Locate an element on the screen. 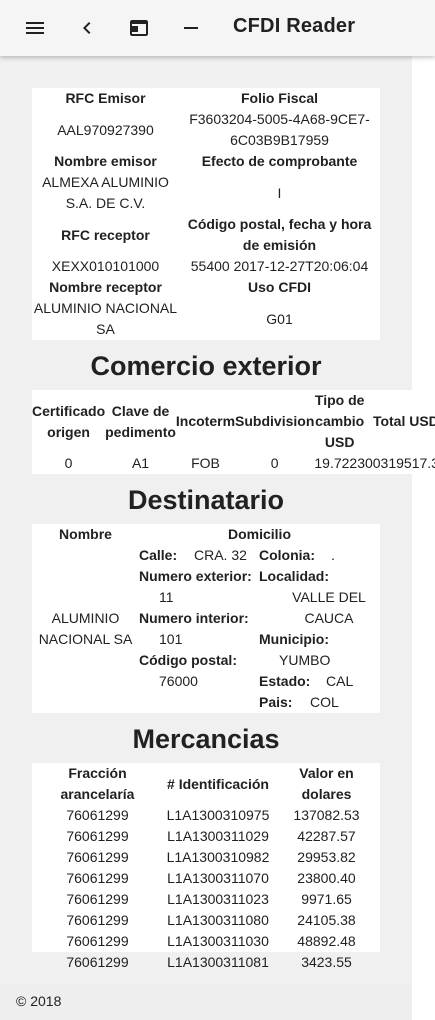 The height and width of the screenshot is (1020, 435). localidad-label: Localidad: is located at coordinates (294, 576).